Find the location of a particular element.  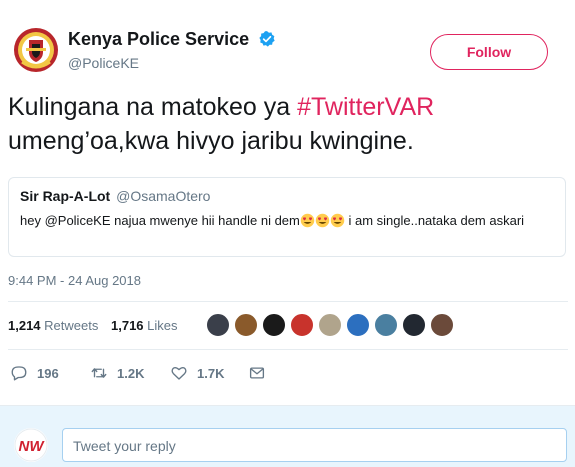

author-block: Kenya Police Service @PoliceKE is located at coordinates (172, 50).